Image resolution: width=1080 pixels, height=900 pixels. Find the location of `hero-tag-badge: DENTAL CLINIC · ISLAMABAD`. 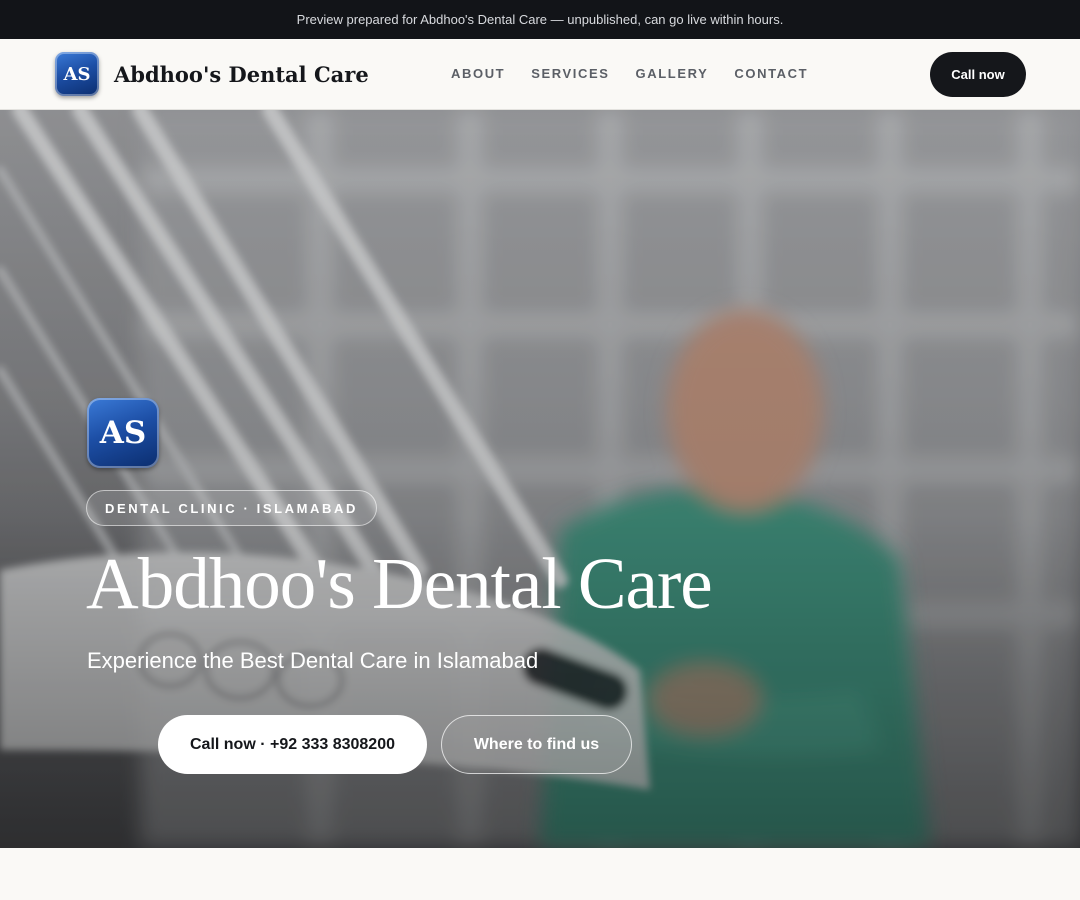

hero-tag-badge: DENTAL CLINIC · ISLAMABAD is located at coordinates (232, 508).